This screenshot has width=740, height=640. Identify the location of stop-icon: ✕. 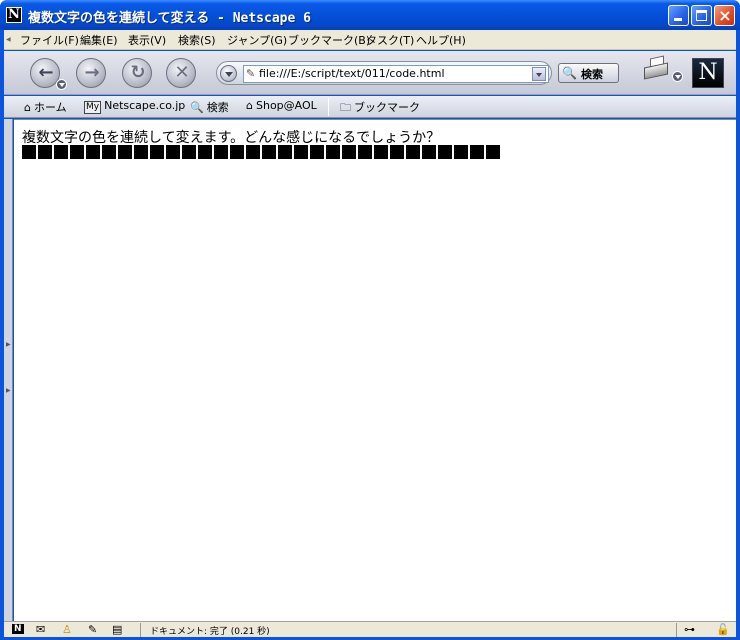
(182, 72).